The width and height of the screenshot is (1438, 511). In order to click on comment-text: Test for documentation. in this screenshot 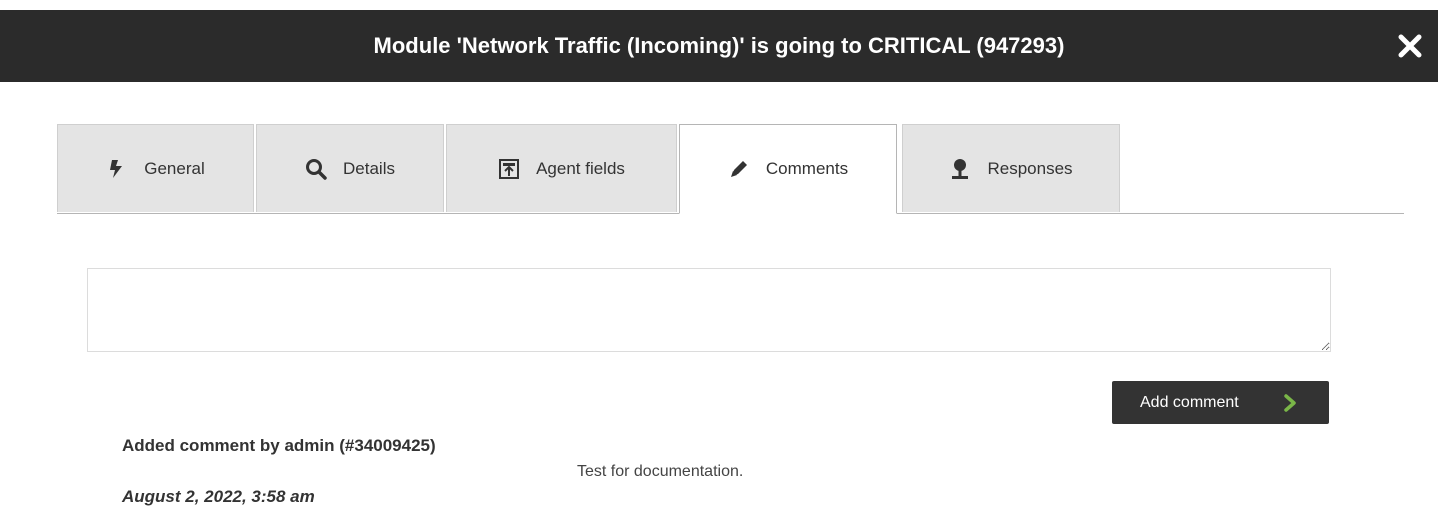, I will do `click(660, 471)`.